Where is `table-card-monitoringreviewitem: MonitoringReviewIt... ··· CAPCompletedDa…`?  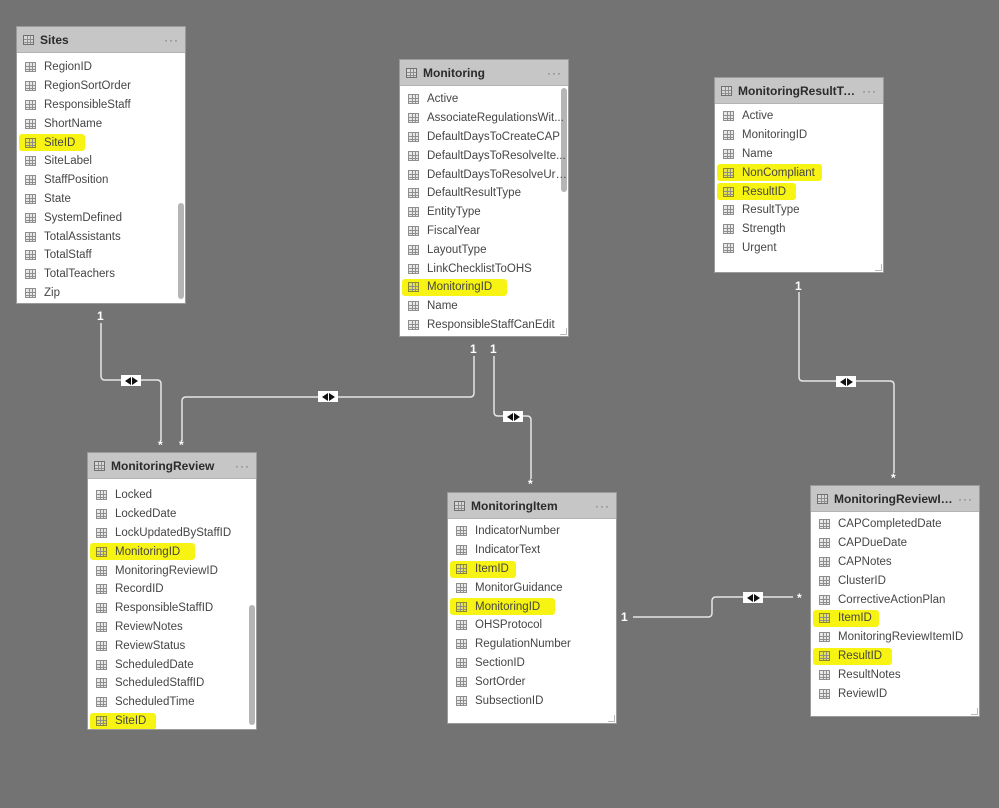 table-card-monitoringreviewitem: MonitoringReviewIt... ··· CAPCompletedDa… is located at coordinates (895, 601).